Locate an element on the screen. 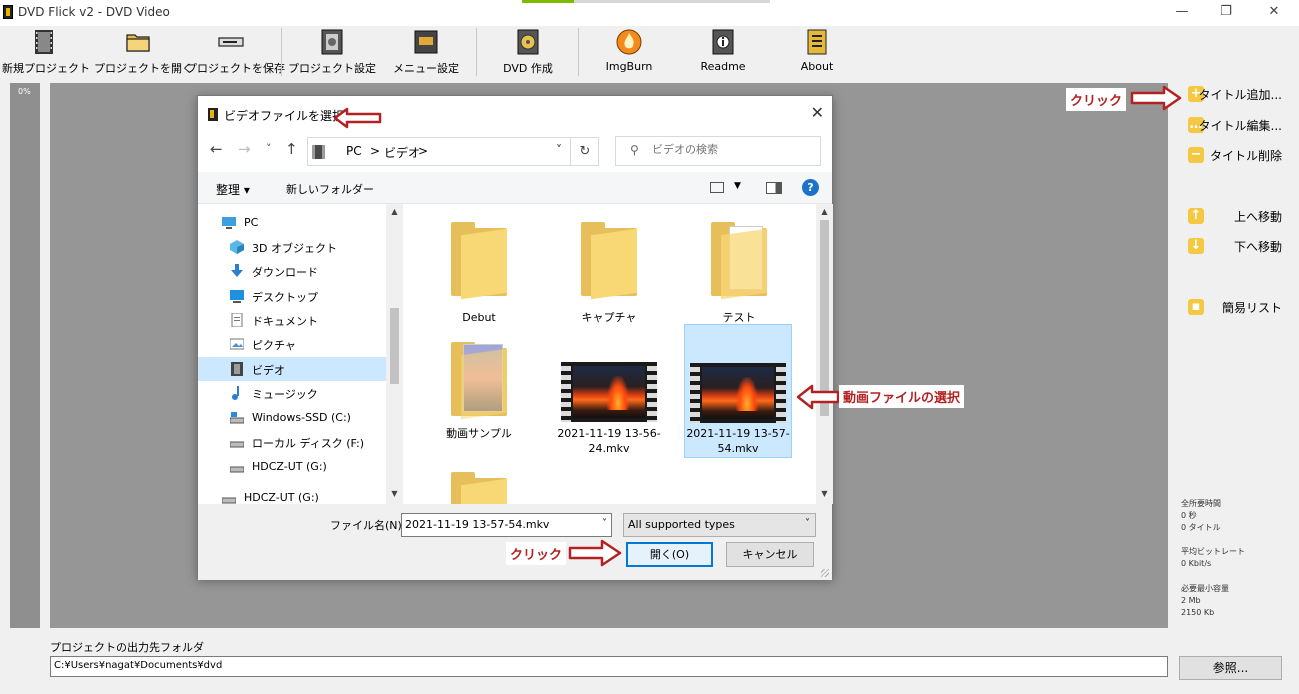 Image resolution: width=1299 pixels, height=694 pixels. file-item-folder: Debut is located at coordinates (479, 279).